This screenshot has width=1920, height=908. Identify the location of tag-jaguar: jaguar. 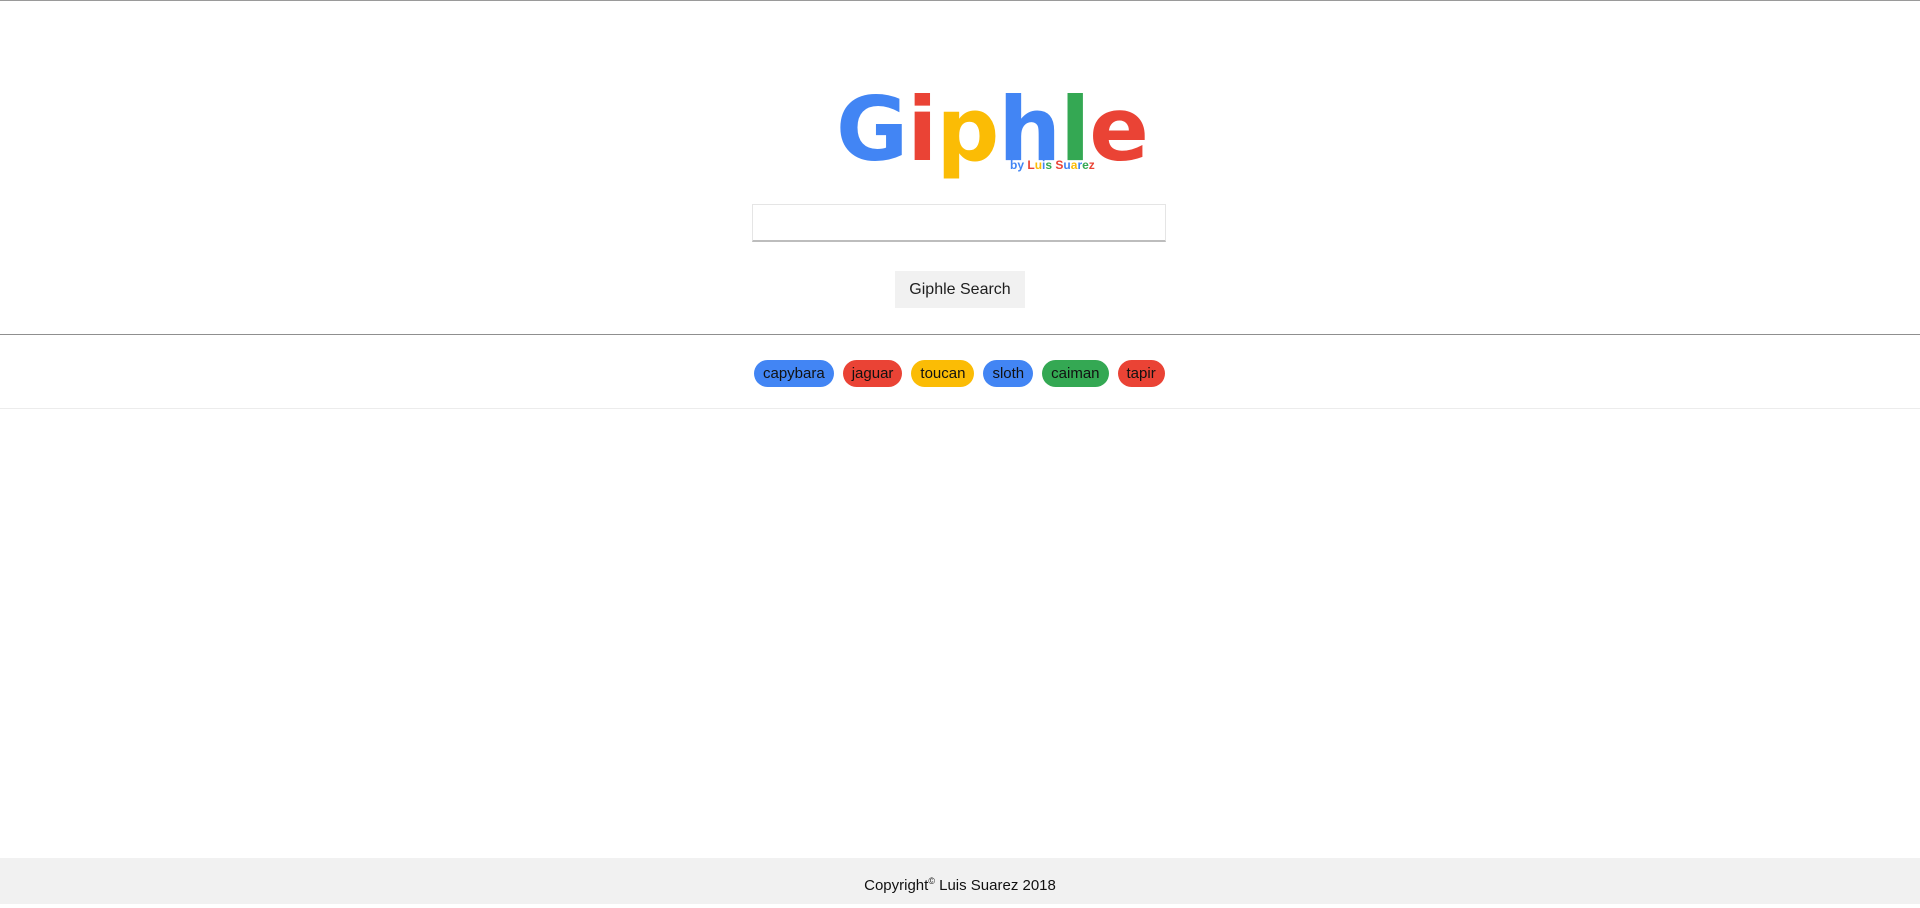
(872, 373).